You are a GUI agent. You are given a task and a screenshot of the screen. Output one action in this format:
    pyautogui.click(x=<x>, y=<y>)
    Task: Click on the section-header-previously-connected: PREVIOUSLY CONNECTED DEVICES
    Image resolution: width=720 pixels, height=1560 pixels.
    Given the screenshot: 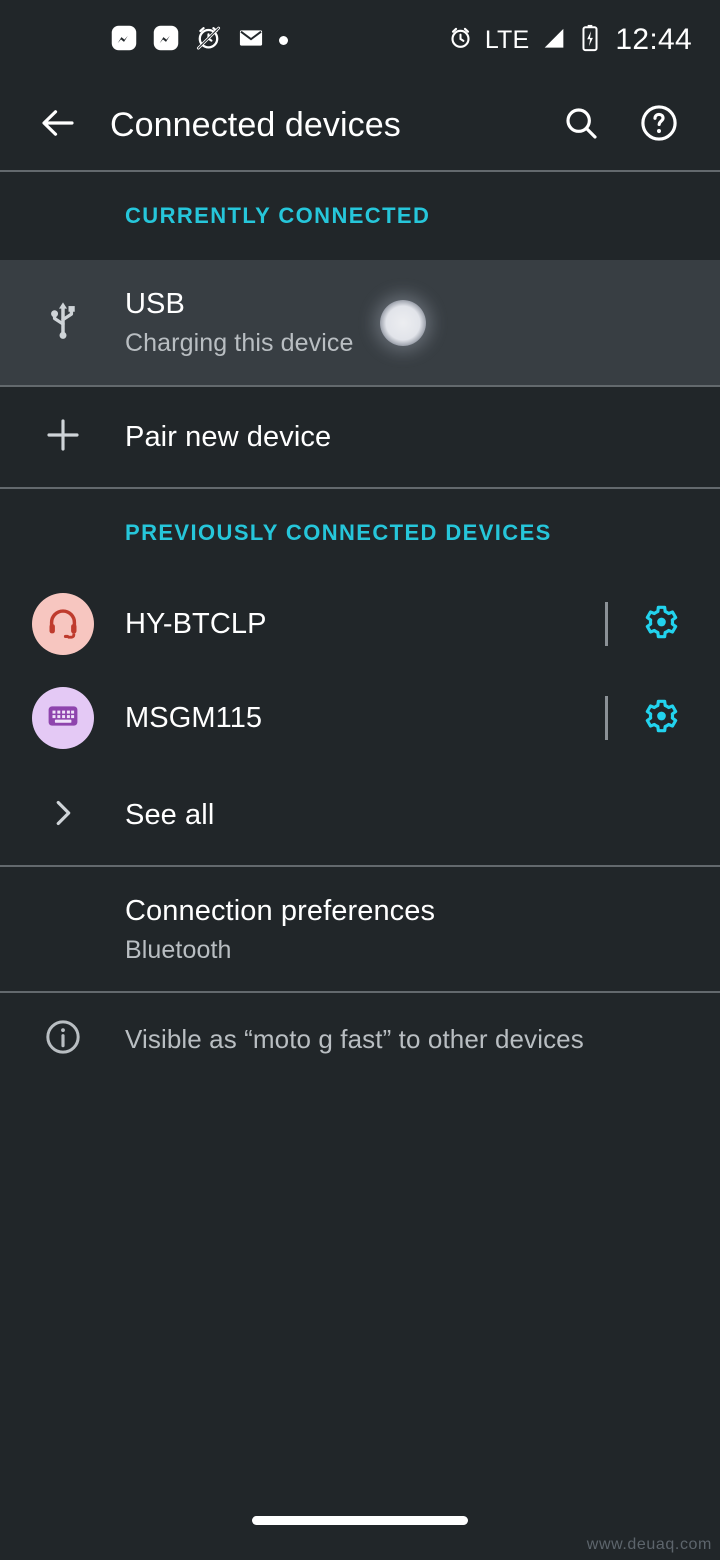 What is the action you would take?
    pyautogui.click(x=360, y=533)
    